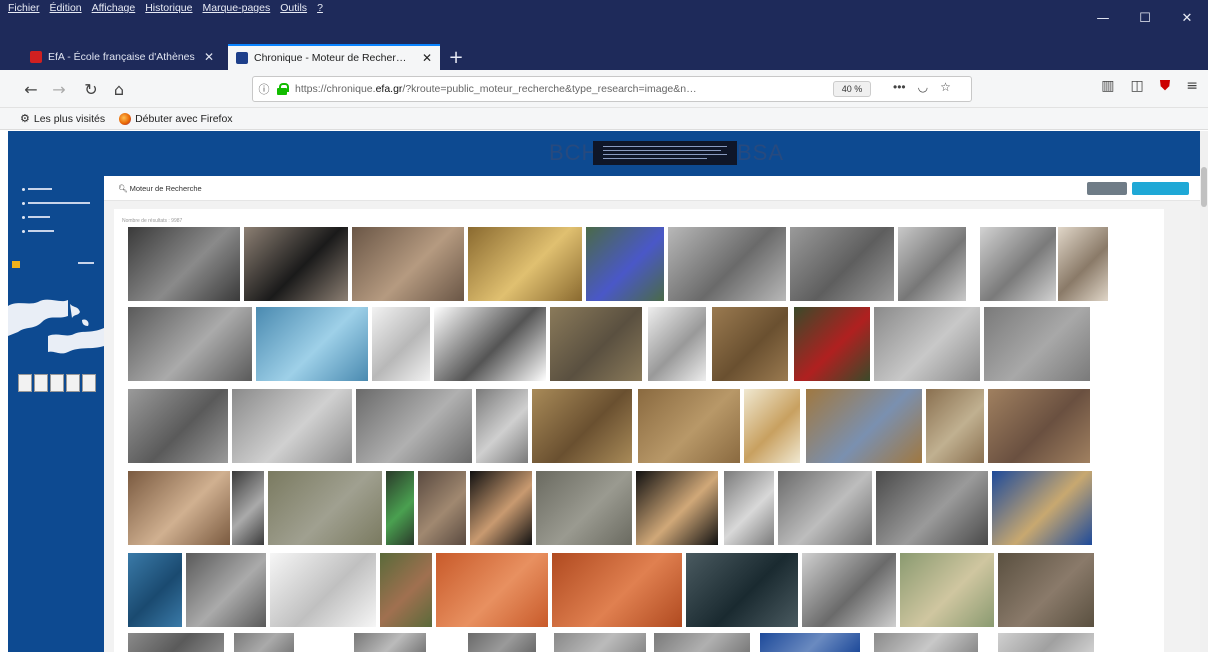  I want to click on bookmark-getting-started: Débuter avec Firefox, so click(176, 118).